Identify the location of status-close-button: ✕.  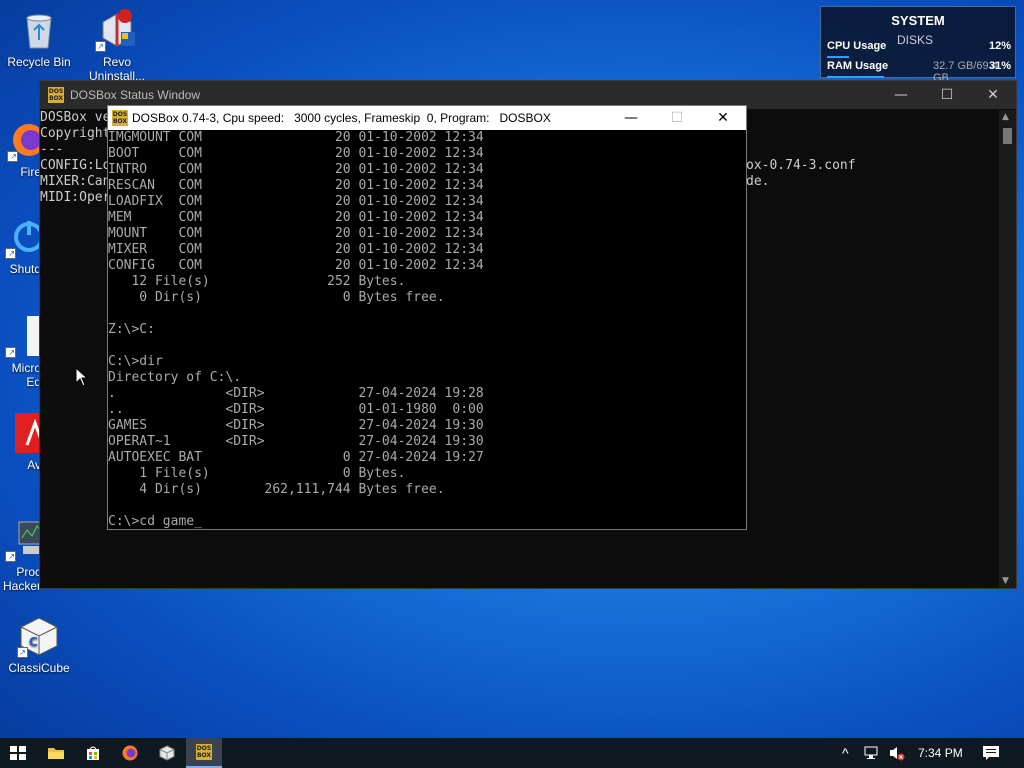
(993, 95).